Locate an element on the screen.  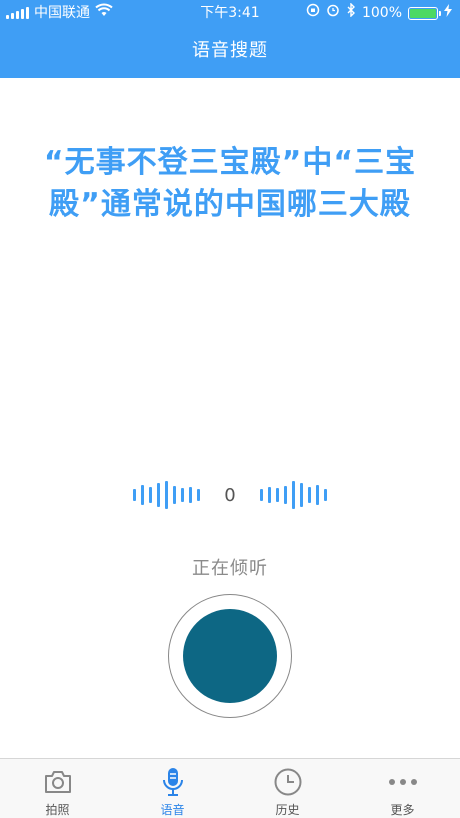
battery-percent: 100% is located at coordinates (381, 13).